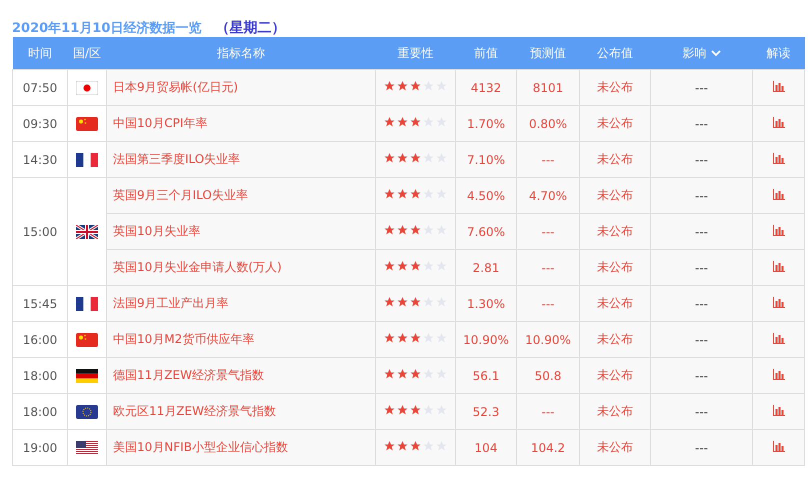  Describe the element at coordinates (241, 124) in the screenshot. I see `indicator-link: 中国10月CPI年率` at that location.